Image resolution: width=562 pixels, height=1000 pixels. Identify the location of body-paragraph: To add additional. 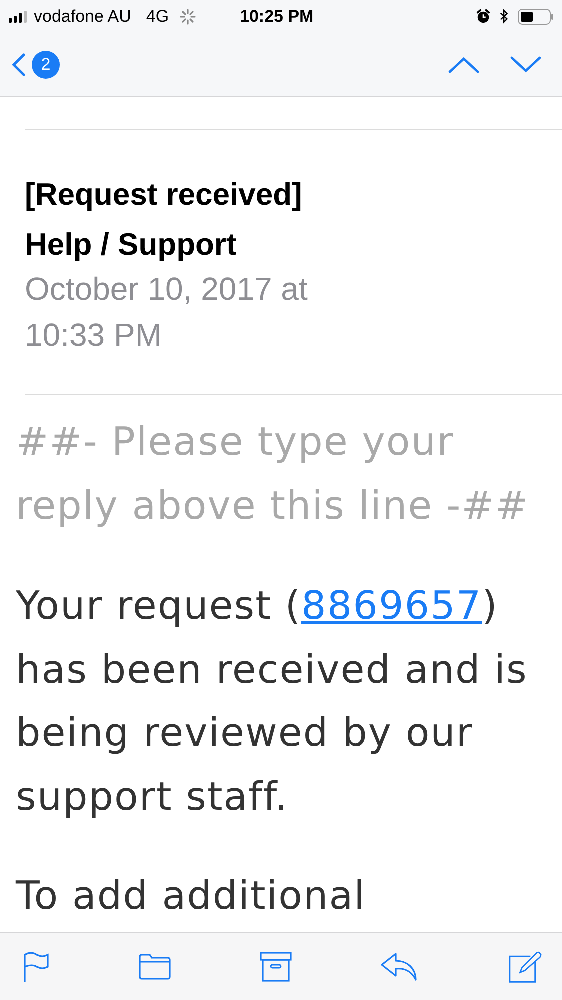
(191, 897).